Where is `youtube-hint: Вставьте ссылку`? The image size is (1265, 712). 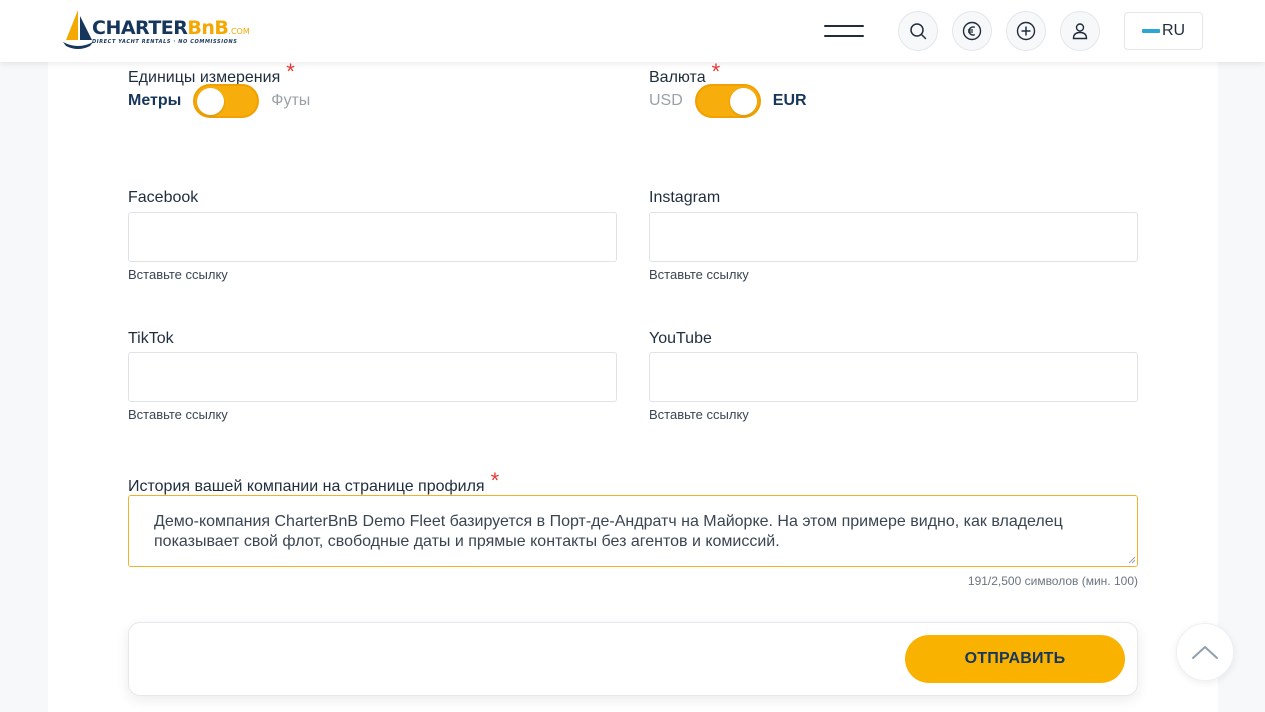 youtube-hint: Вставьте ссылку is located at coordinates (699, 414).